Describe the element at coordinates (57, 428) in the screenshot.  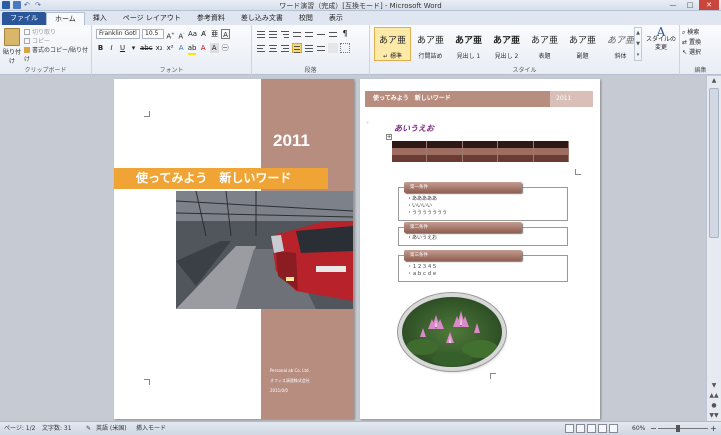
I see `word-count: 文字数: 31` at that location.